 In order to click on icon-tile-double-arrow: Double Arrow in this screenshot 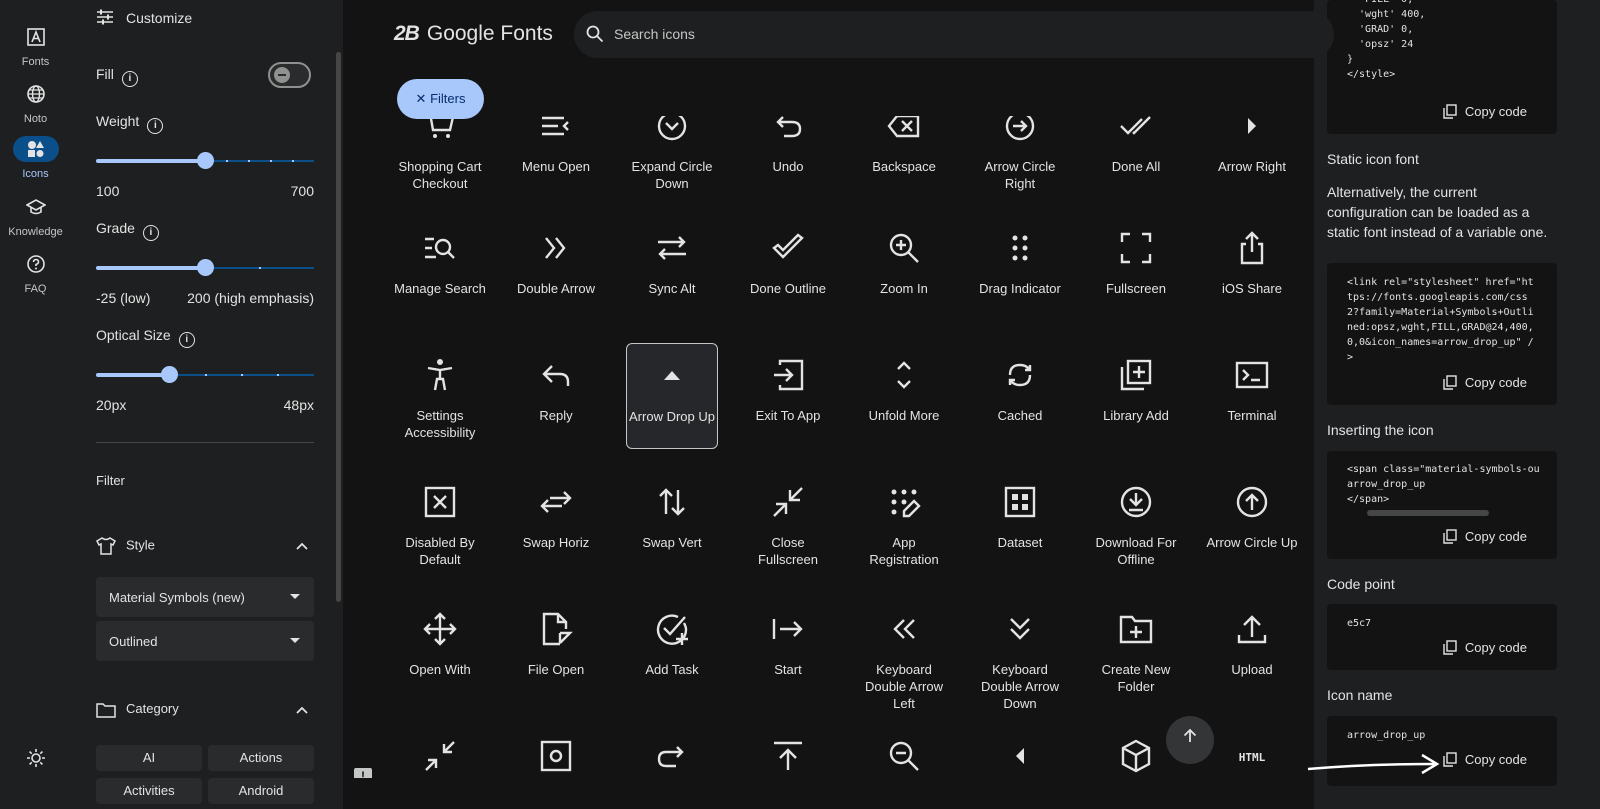, I will do `click(556, 256)`.